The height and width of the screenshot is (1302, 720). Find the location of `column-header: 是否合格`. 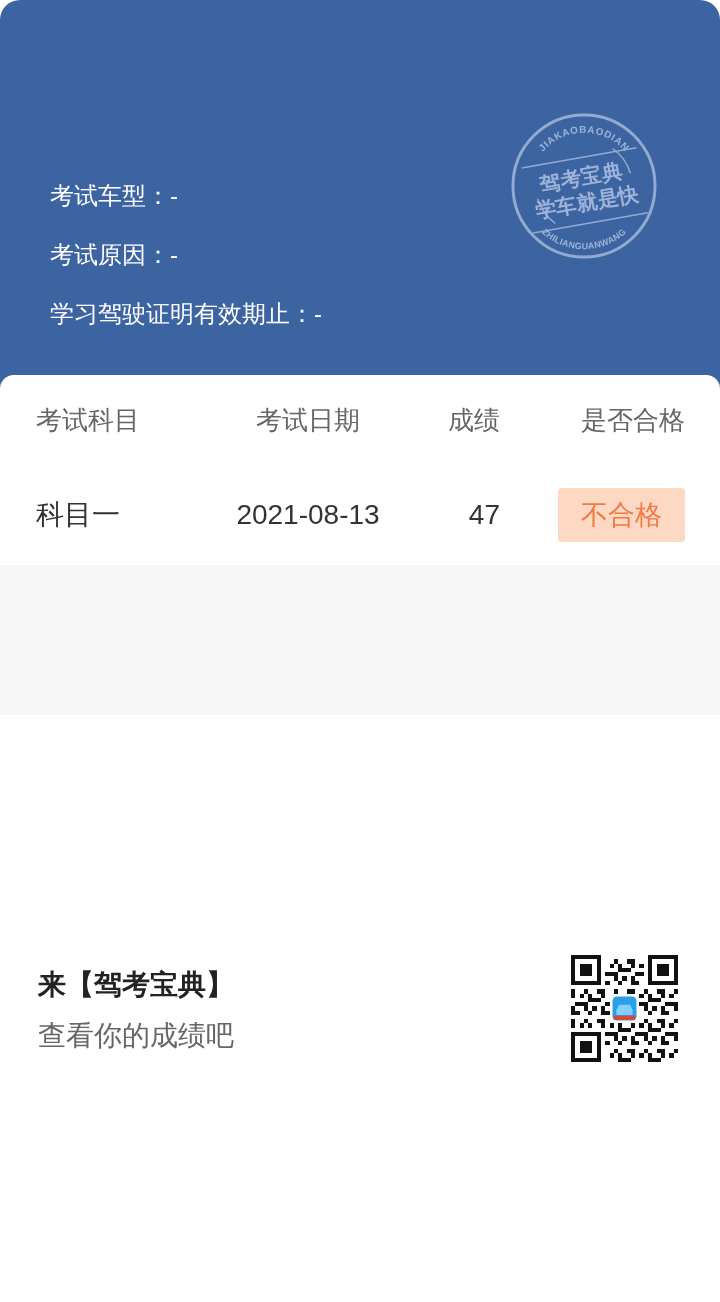

column-header: 是否合格 is located at coordinates (633, 419).